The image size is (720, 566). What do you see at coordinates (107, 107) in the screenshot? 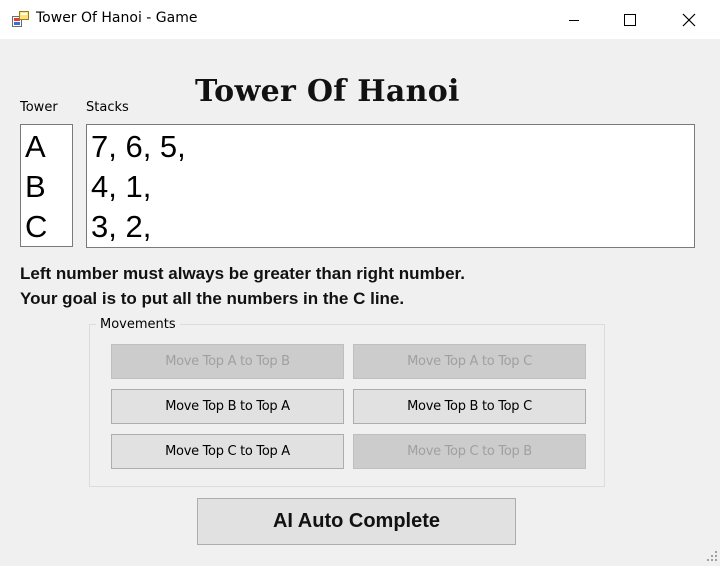
I see `stacks-label: Stacks` at bounding box center [107, 107].